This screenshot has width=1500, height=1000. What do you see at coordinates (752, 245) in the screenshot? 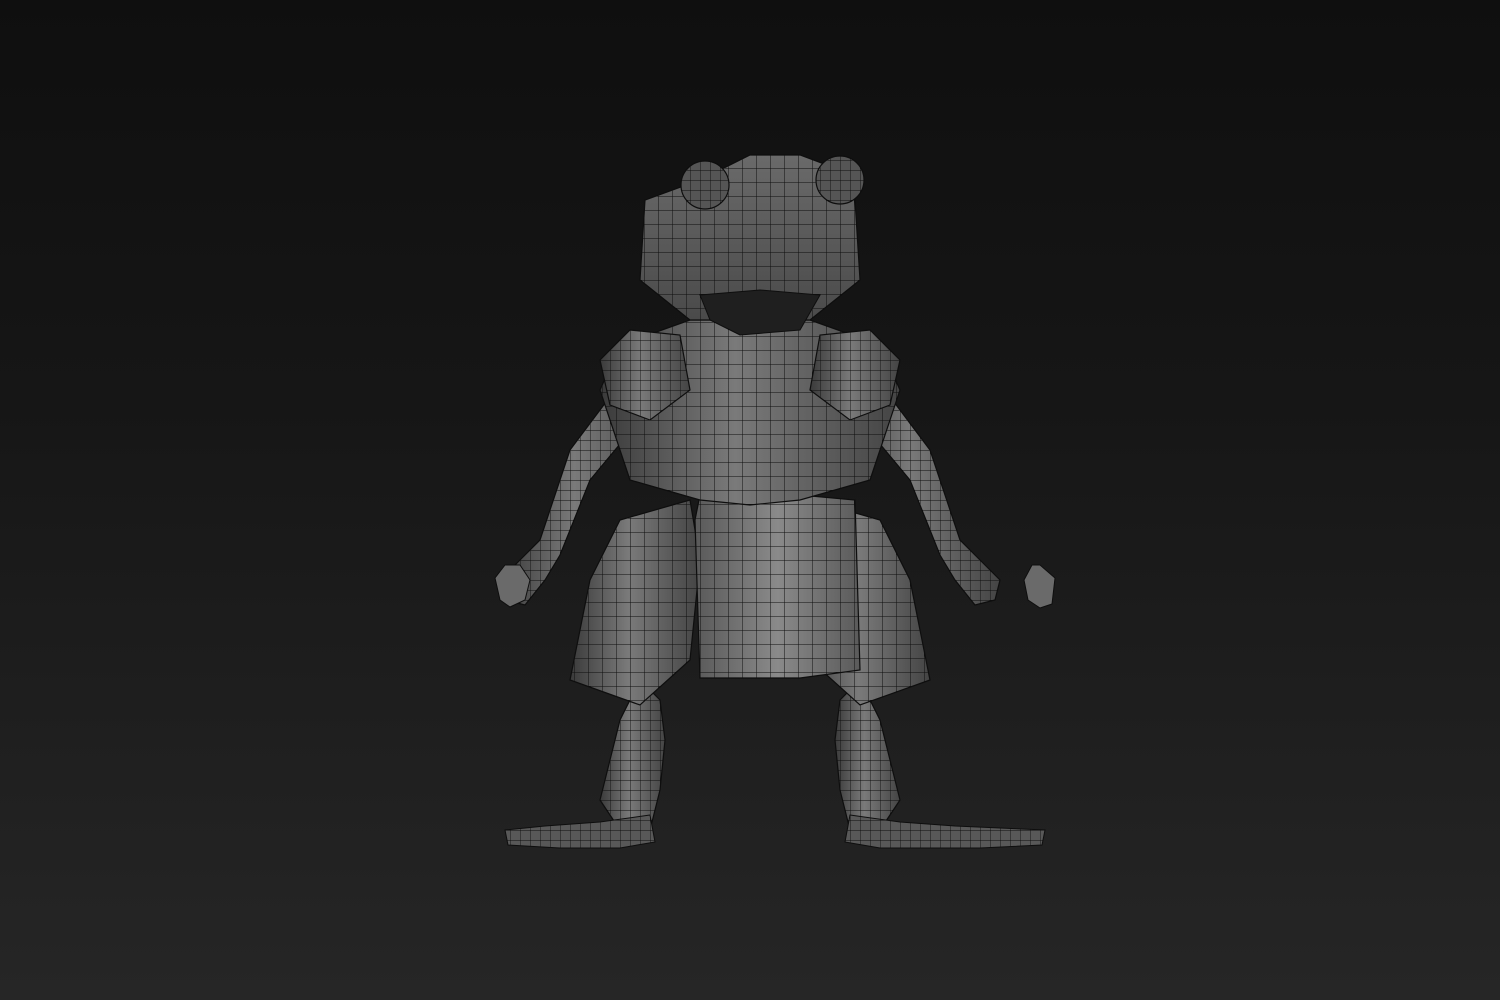
I see `head` at bounding box center [752, 245].